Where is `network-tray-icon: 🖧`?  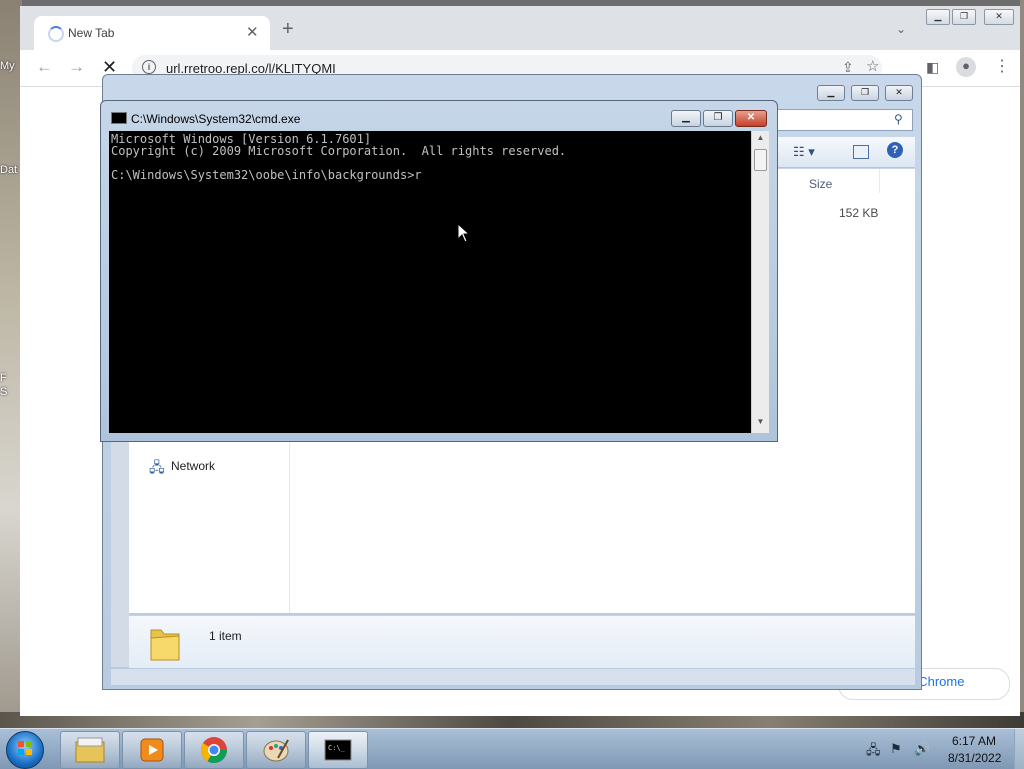 network-tray-icon: 🖧 is located at coordinates (873, 752).